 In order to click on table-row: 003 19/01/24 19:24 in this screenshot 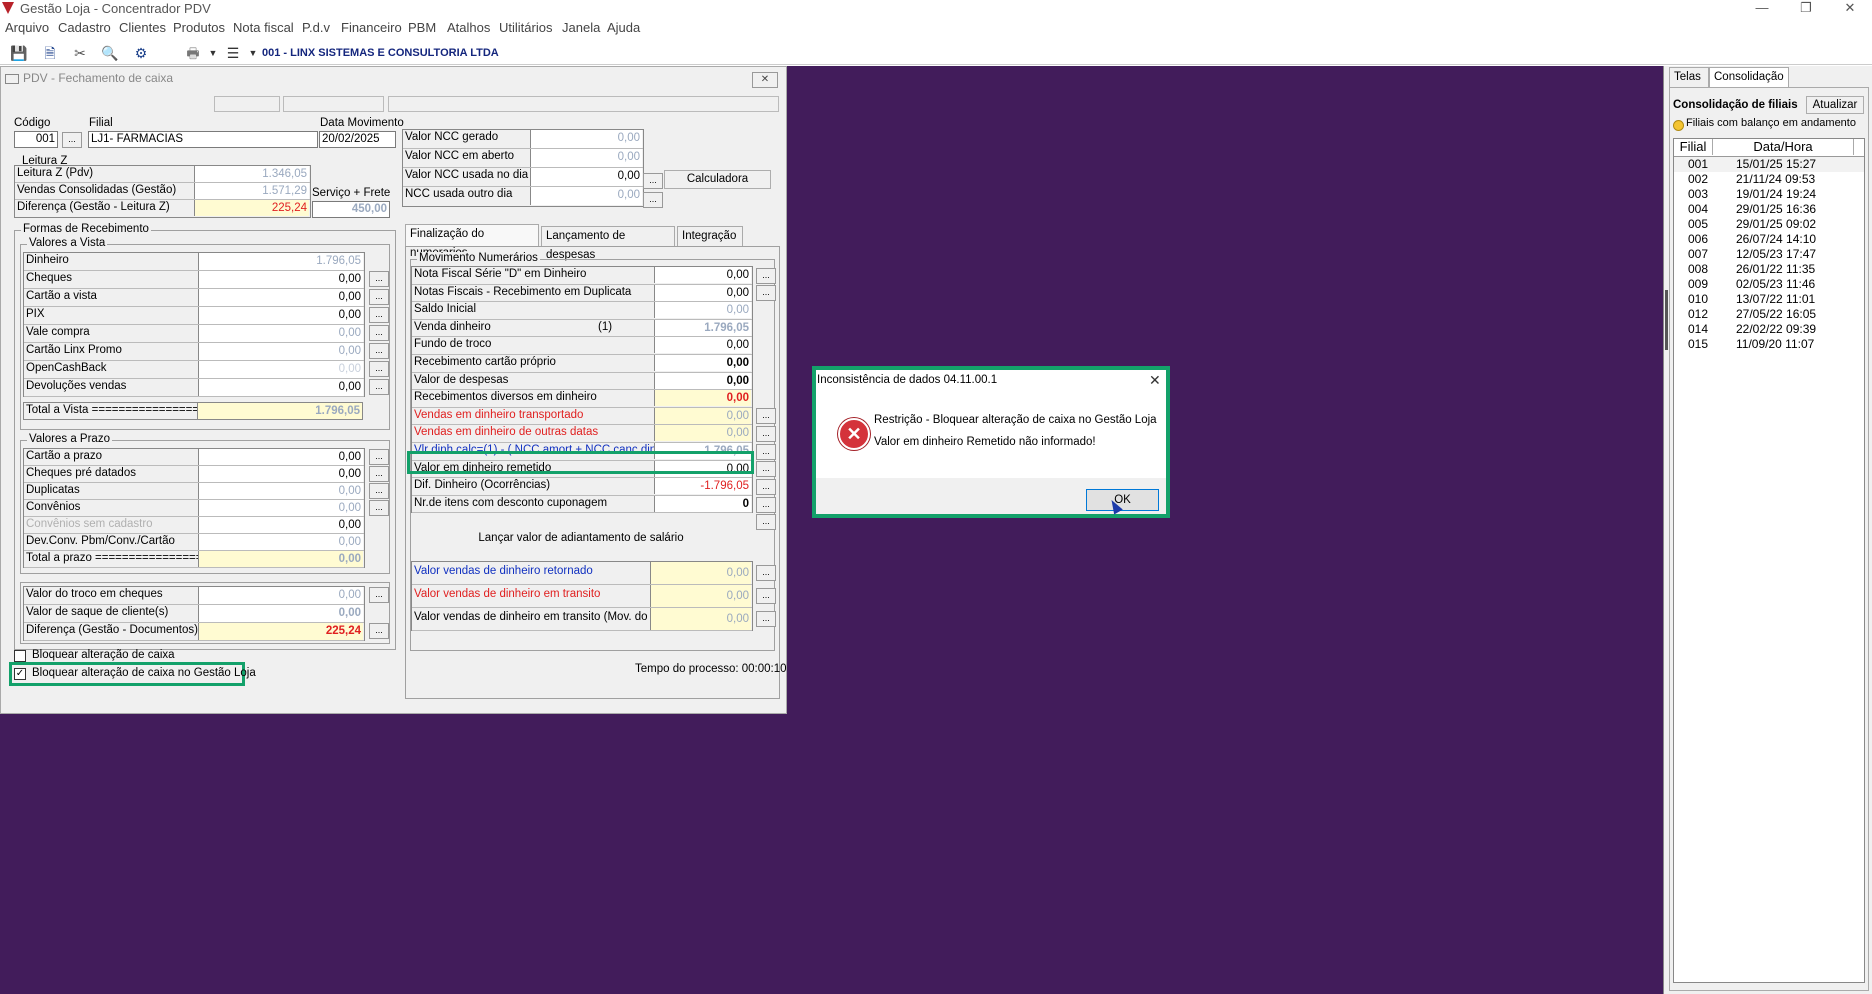, I will do `click(1769, 194)`.